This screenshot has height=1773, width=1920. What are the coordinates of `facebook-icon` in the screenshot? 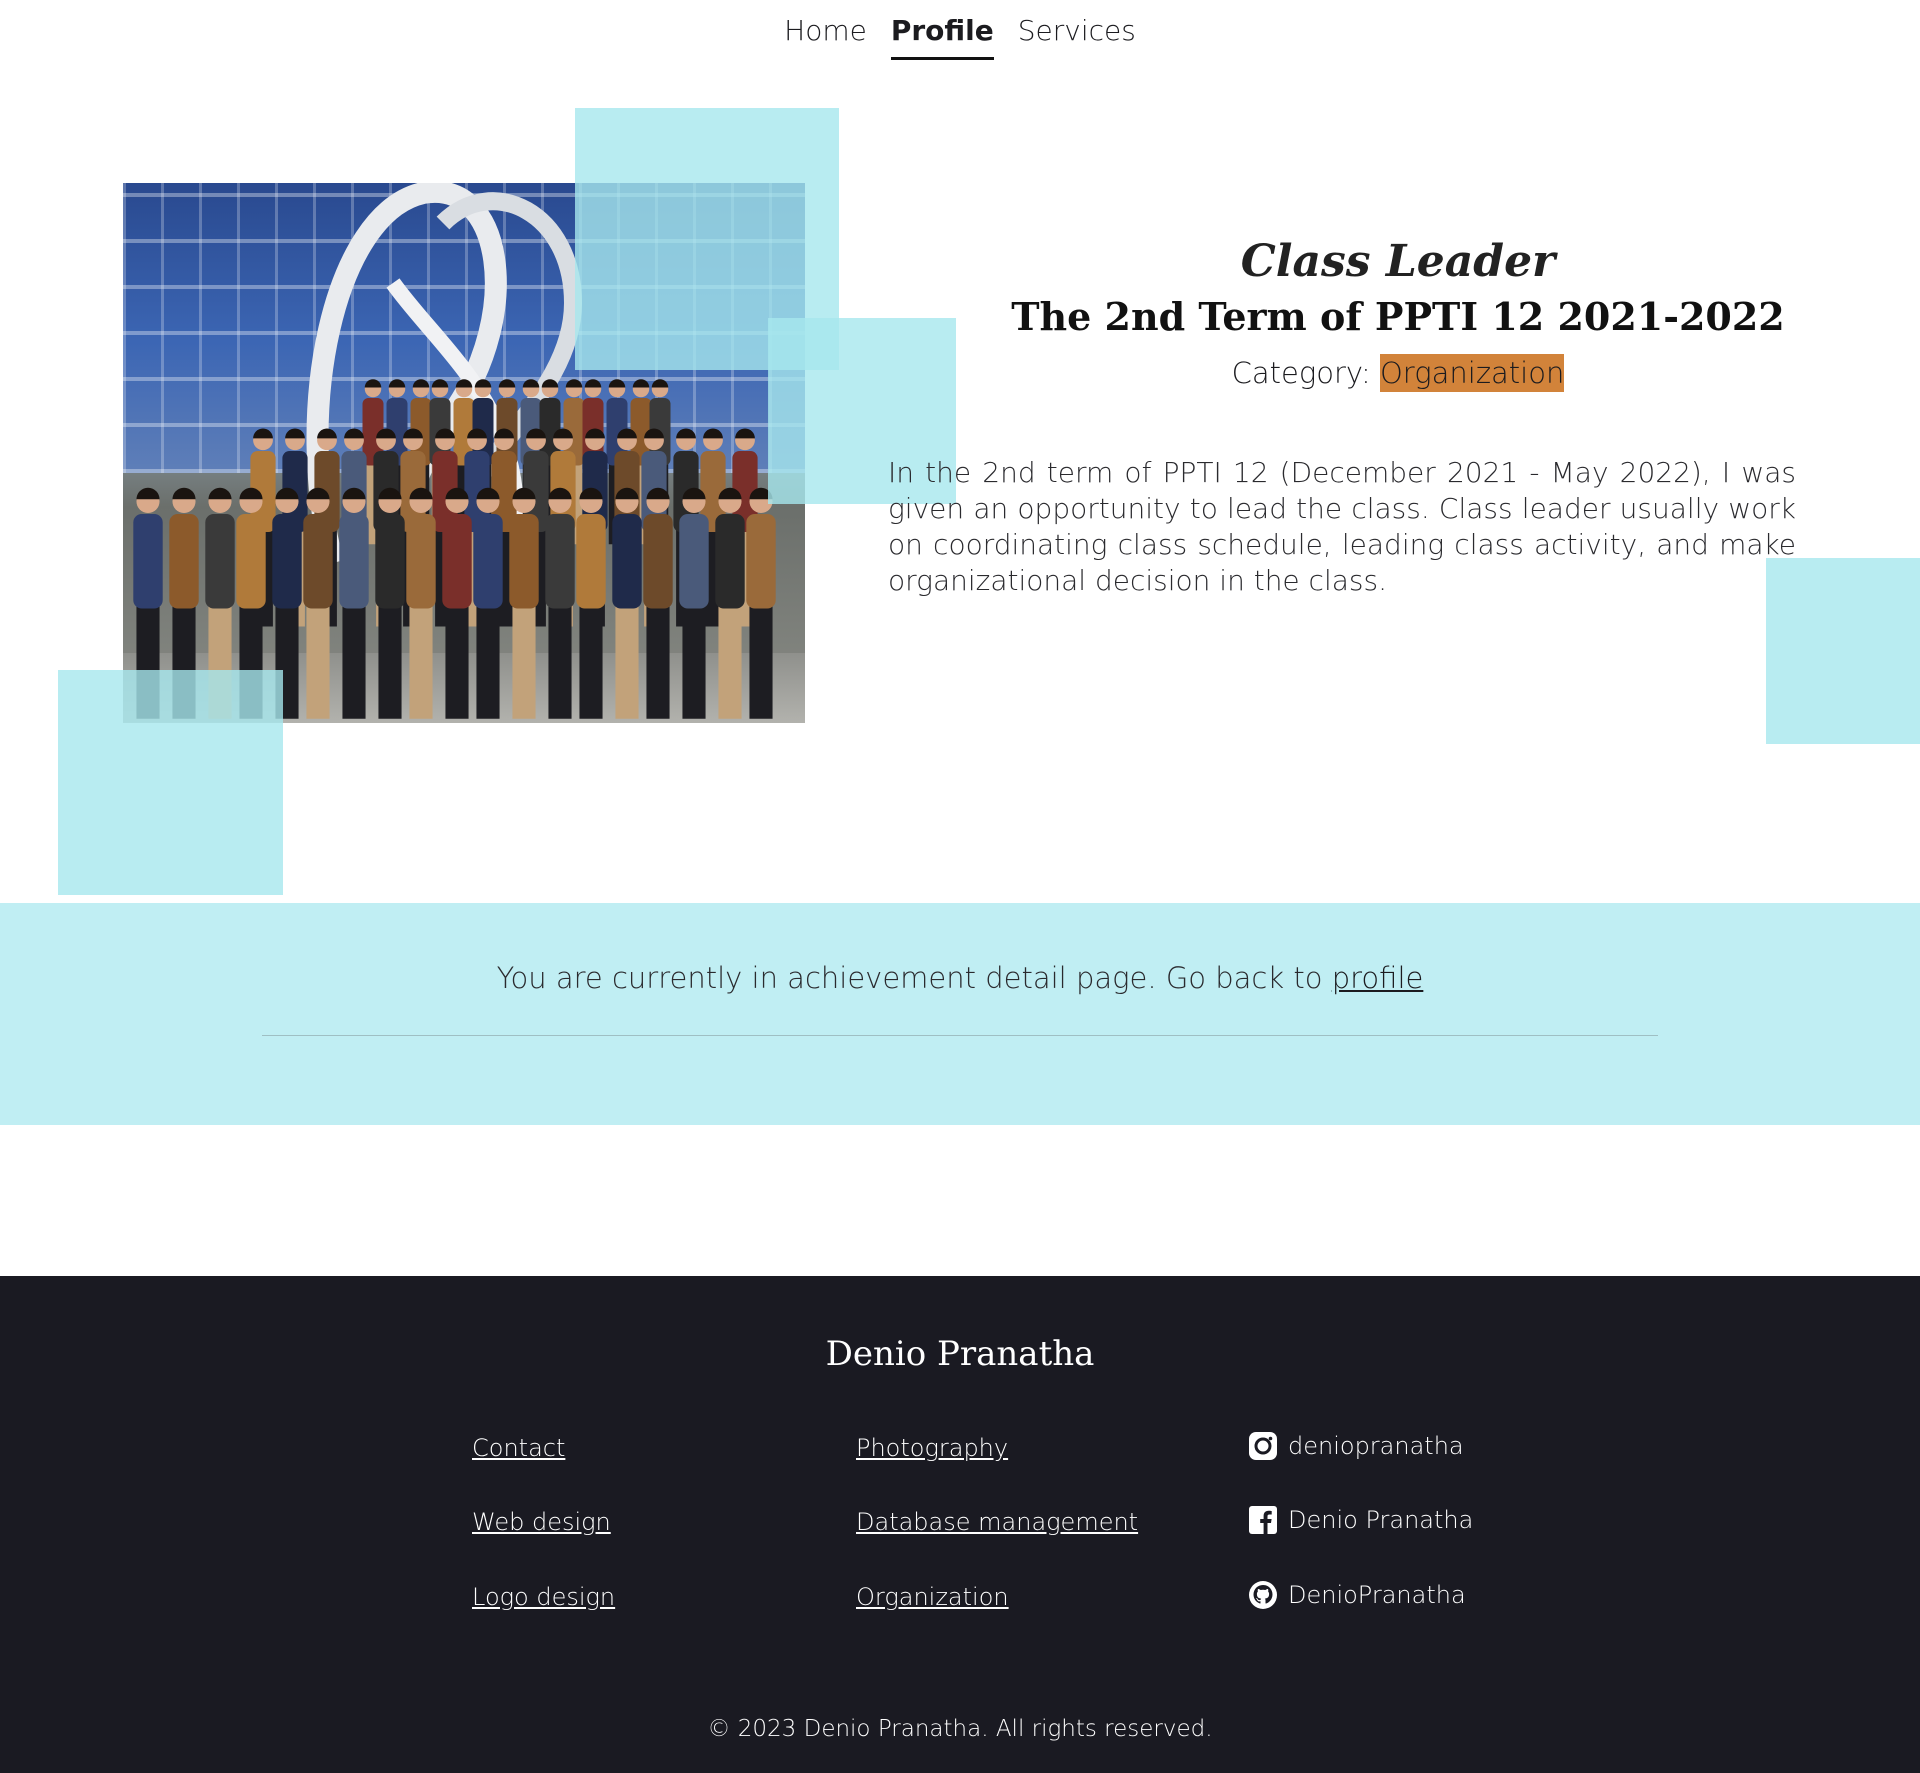 It's located at (1263, 1520).